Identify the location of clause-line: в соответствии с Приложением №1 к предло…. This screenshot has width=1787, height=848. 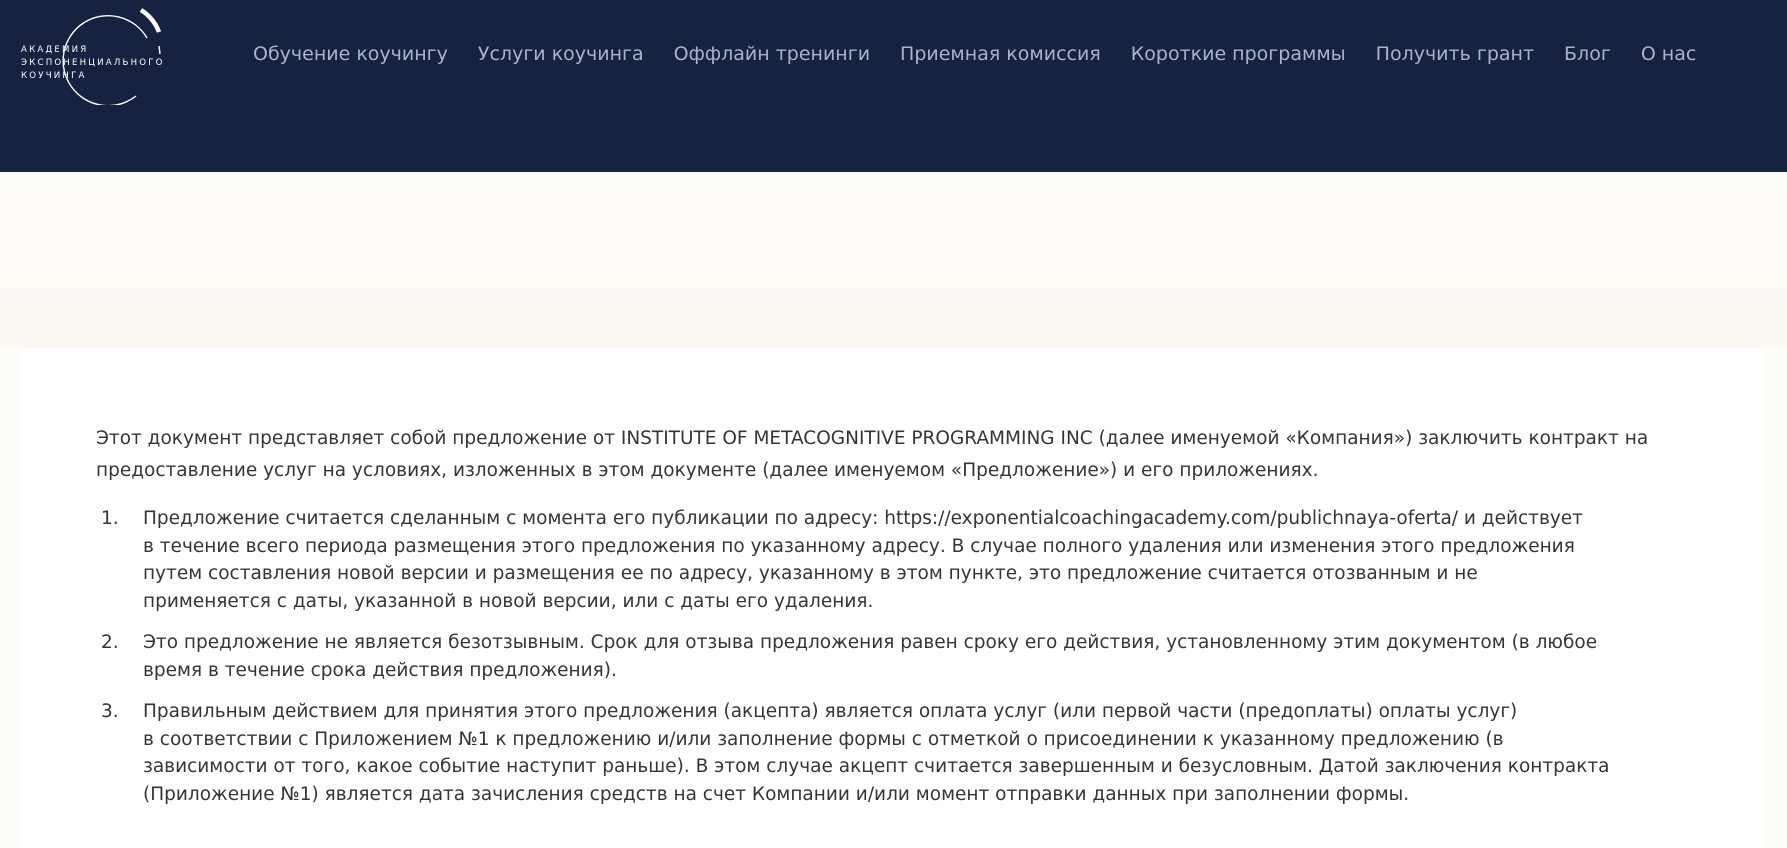
(823, 739).